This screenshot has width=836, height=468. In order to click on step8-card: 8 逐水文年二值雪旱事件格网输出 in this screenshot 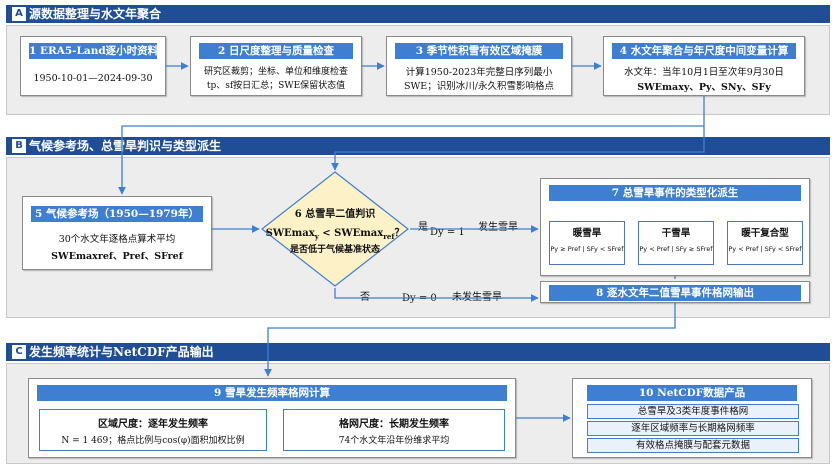, I will do `click(675, 292)`.